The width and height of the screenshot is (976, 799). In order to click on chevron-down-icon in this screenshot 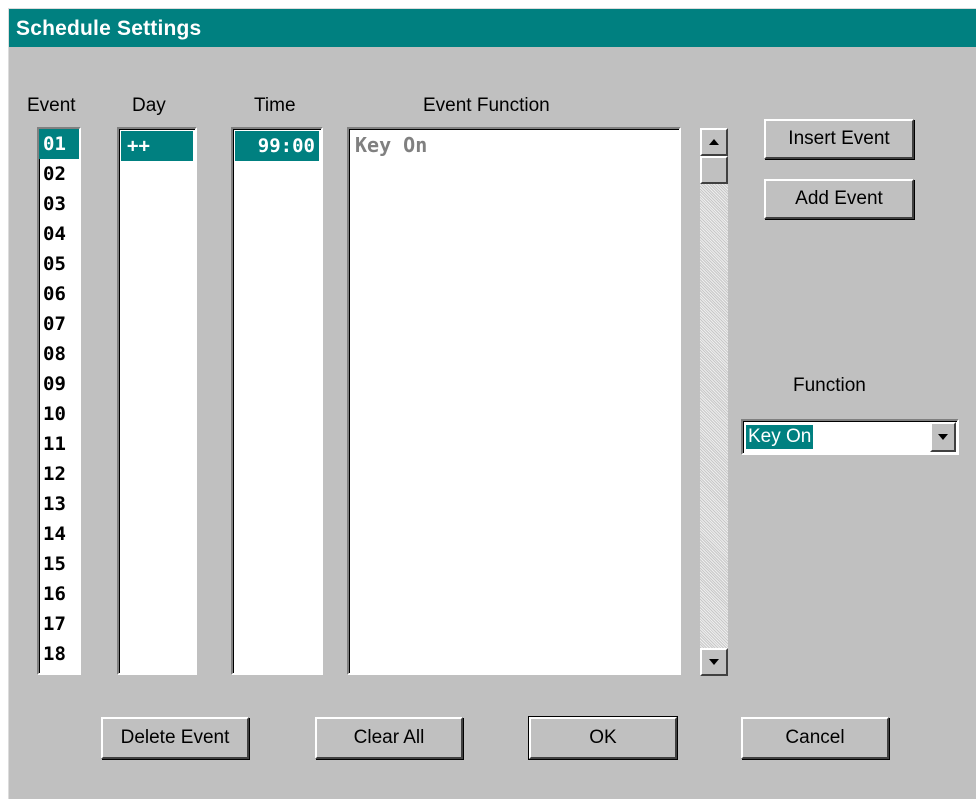, I will do `click(943, 437)`.